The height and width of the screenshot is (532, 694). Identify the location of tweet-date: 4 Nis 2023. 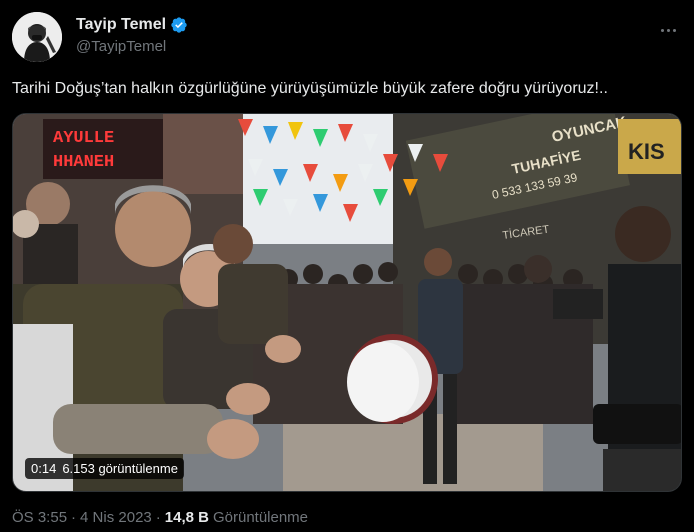
(116, 517).